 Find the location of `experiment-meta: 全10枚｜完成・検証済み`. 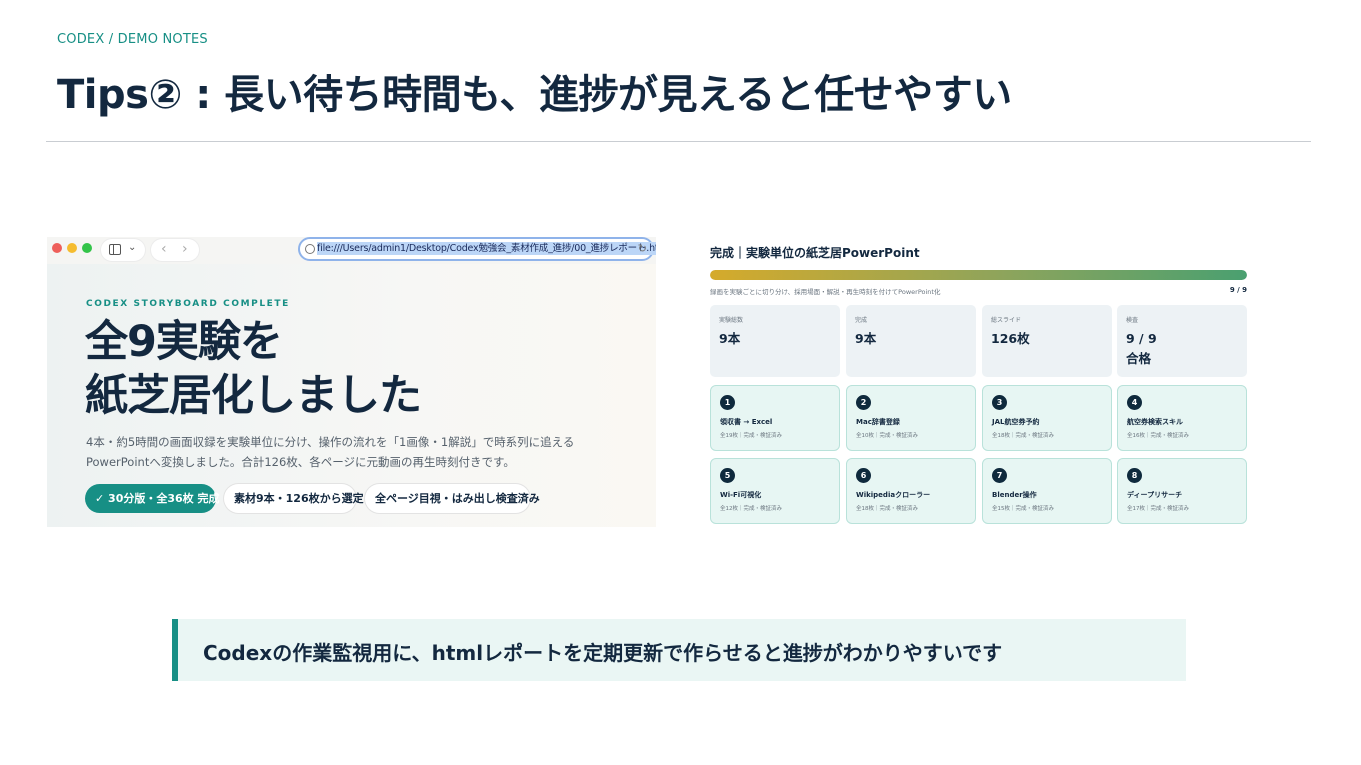

experiment-meta: 全10枚｜完成・検証済み is located at coordinates (887, 436).